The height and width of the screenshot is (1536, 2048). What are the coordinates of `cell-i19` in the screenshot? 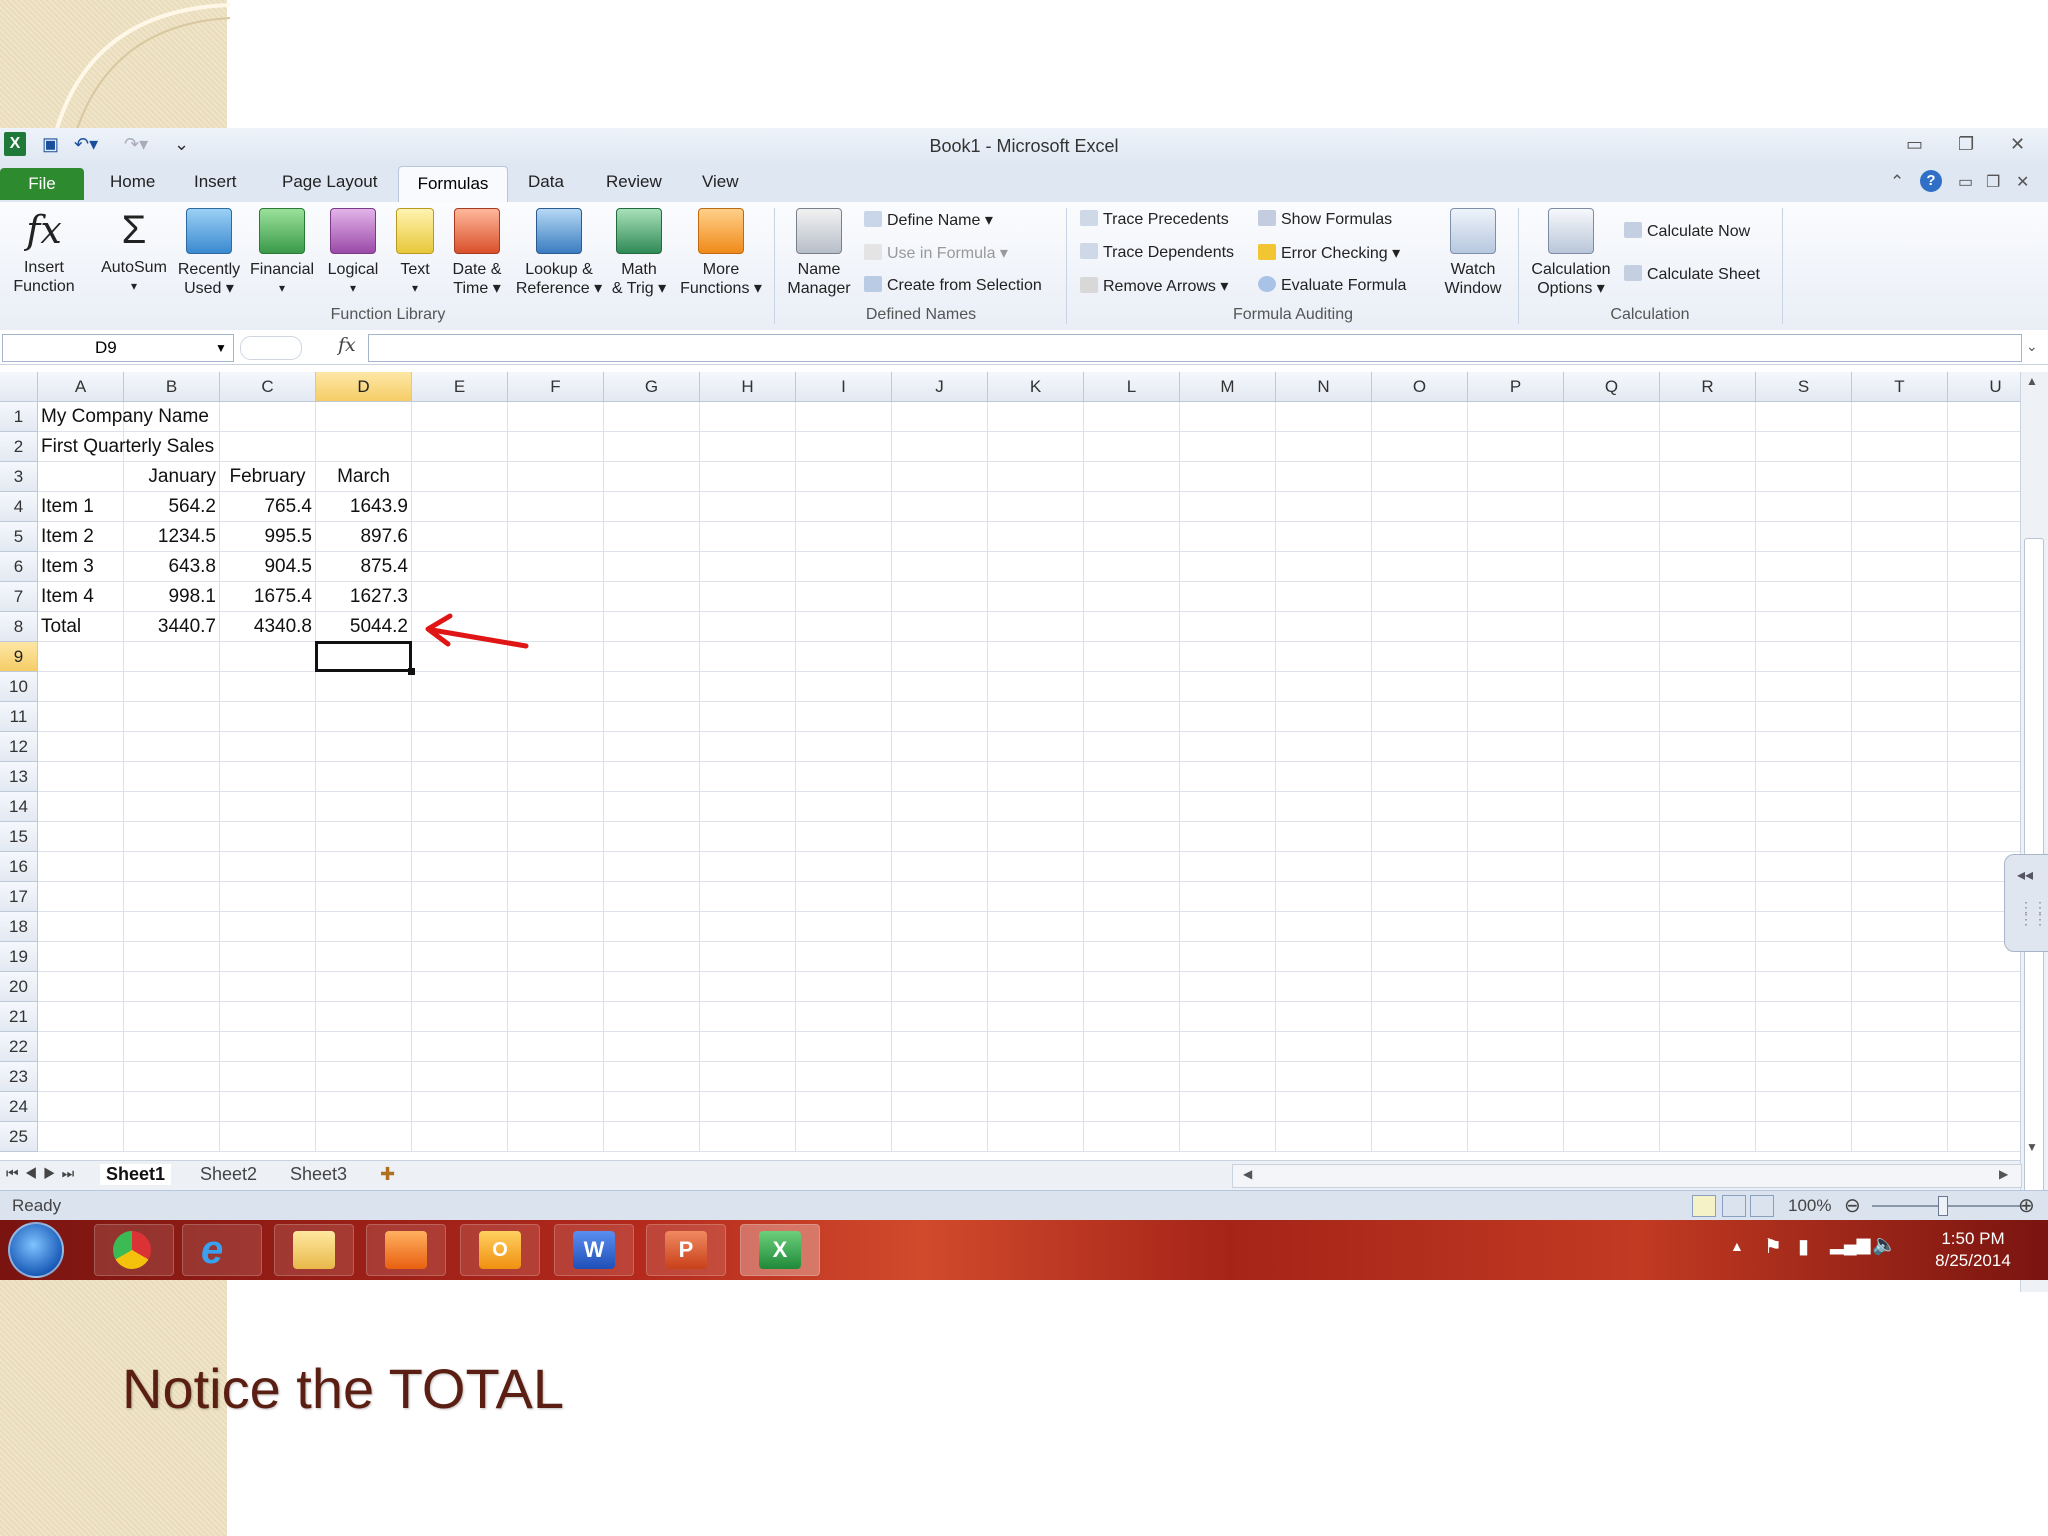 It's located at (844, 957).